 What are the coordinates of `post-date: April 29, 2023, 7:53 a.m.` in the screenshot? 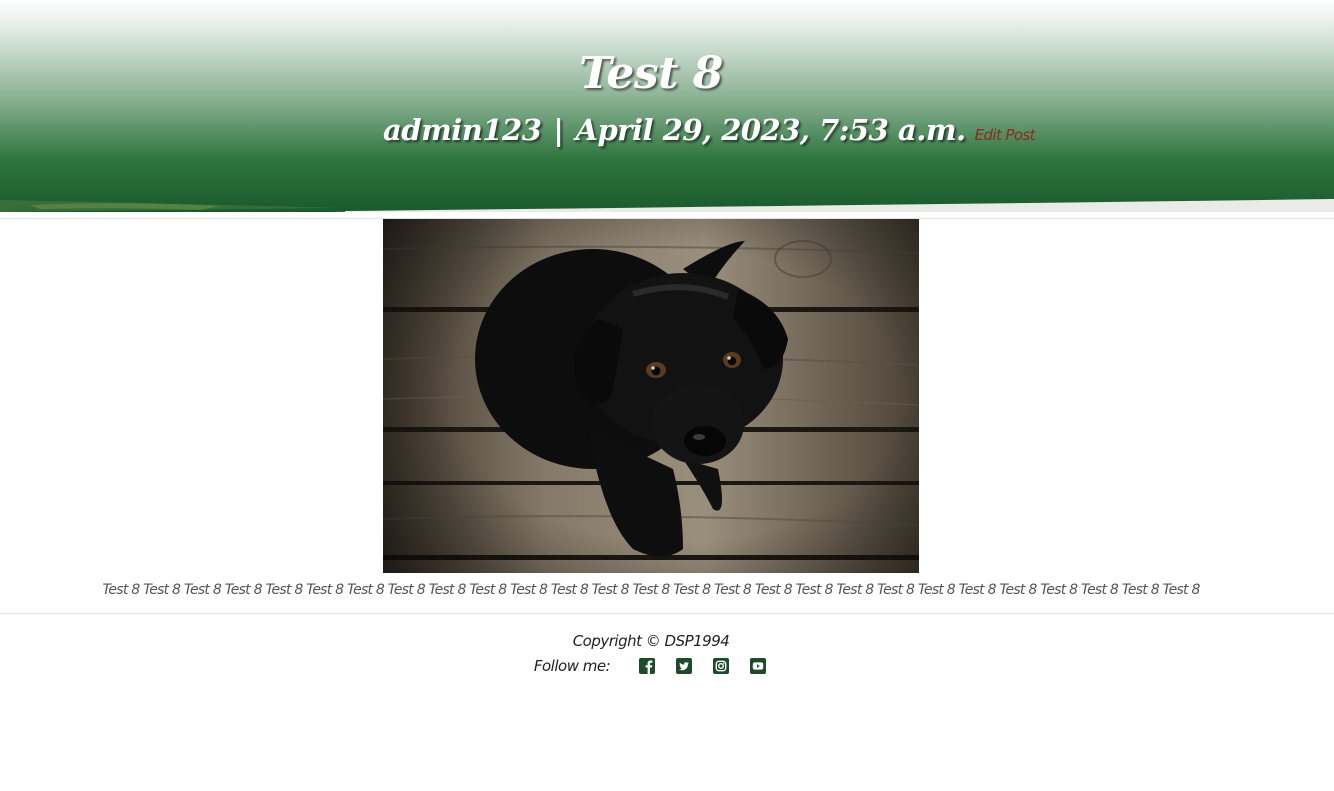 It's located at (770, 130).